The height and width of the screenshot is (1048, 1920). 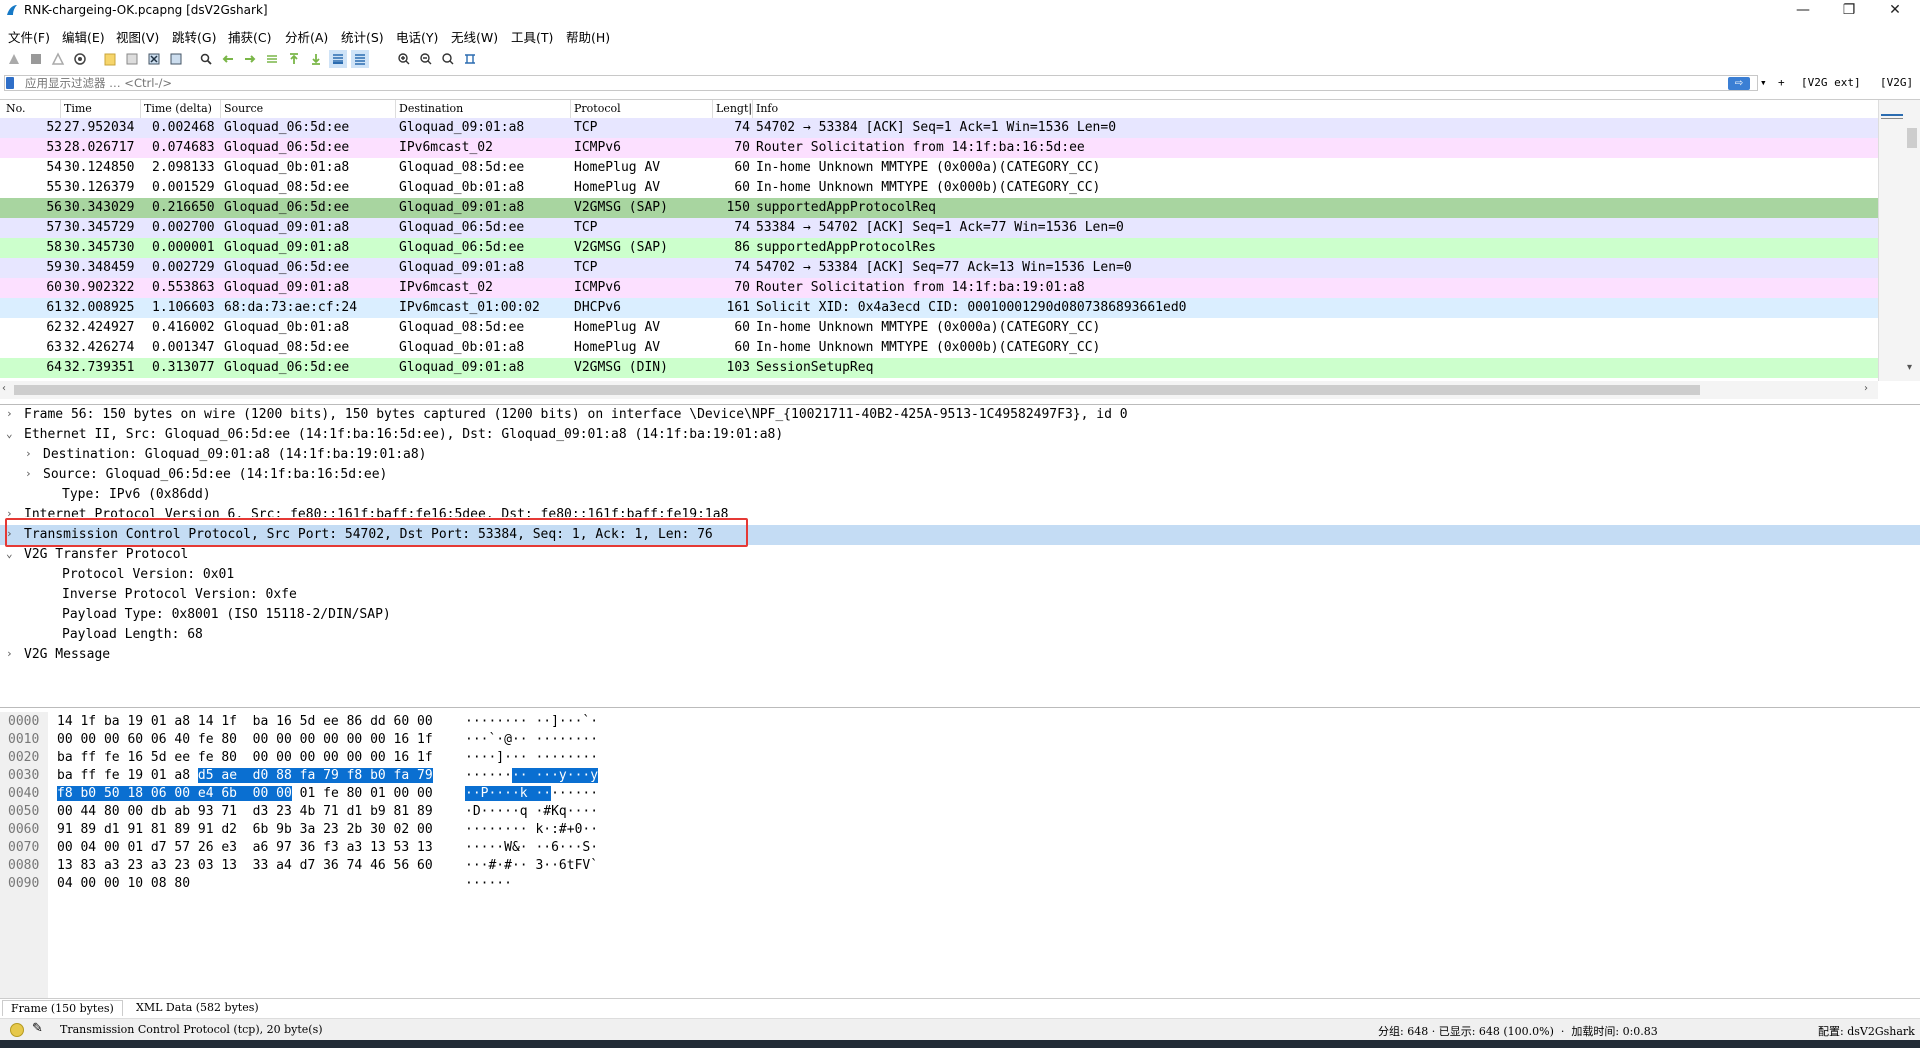 I want to click on byte-ascii-row: ····]··· ········, so click(x=531, y=759).